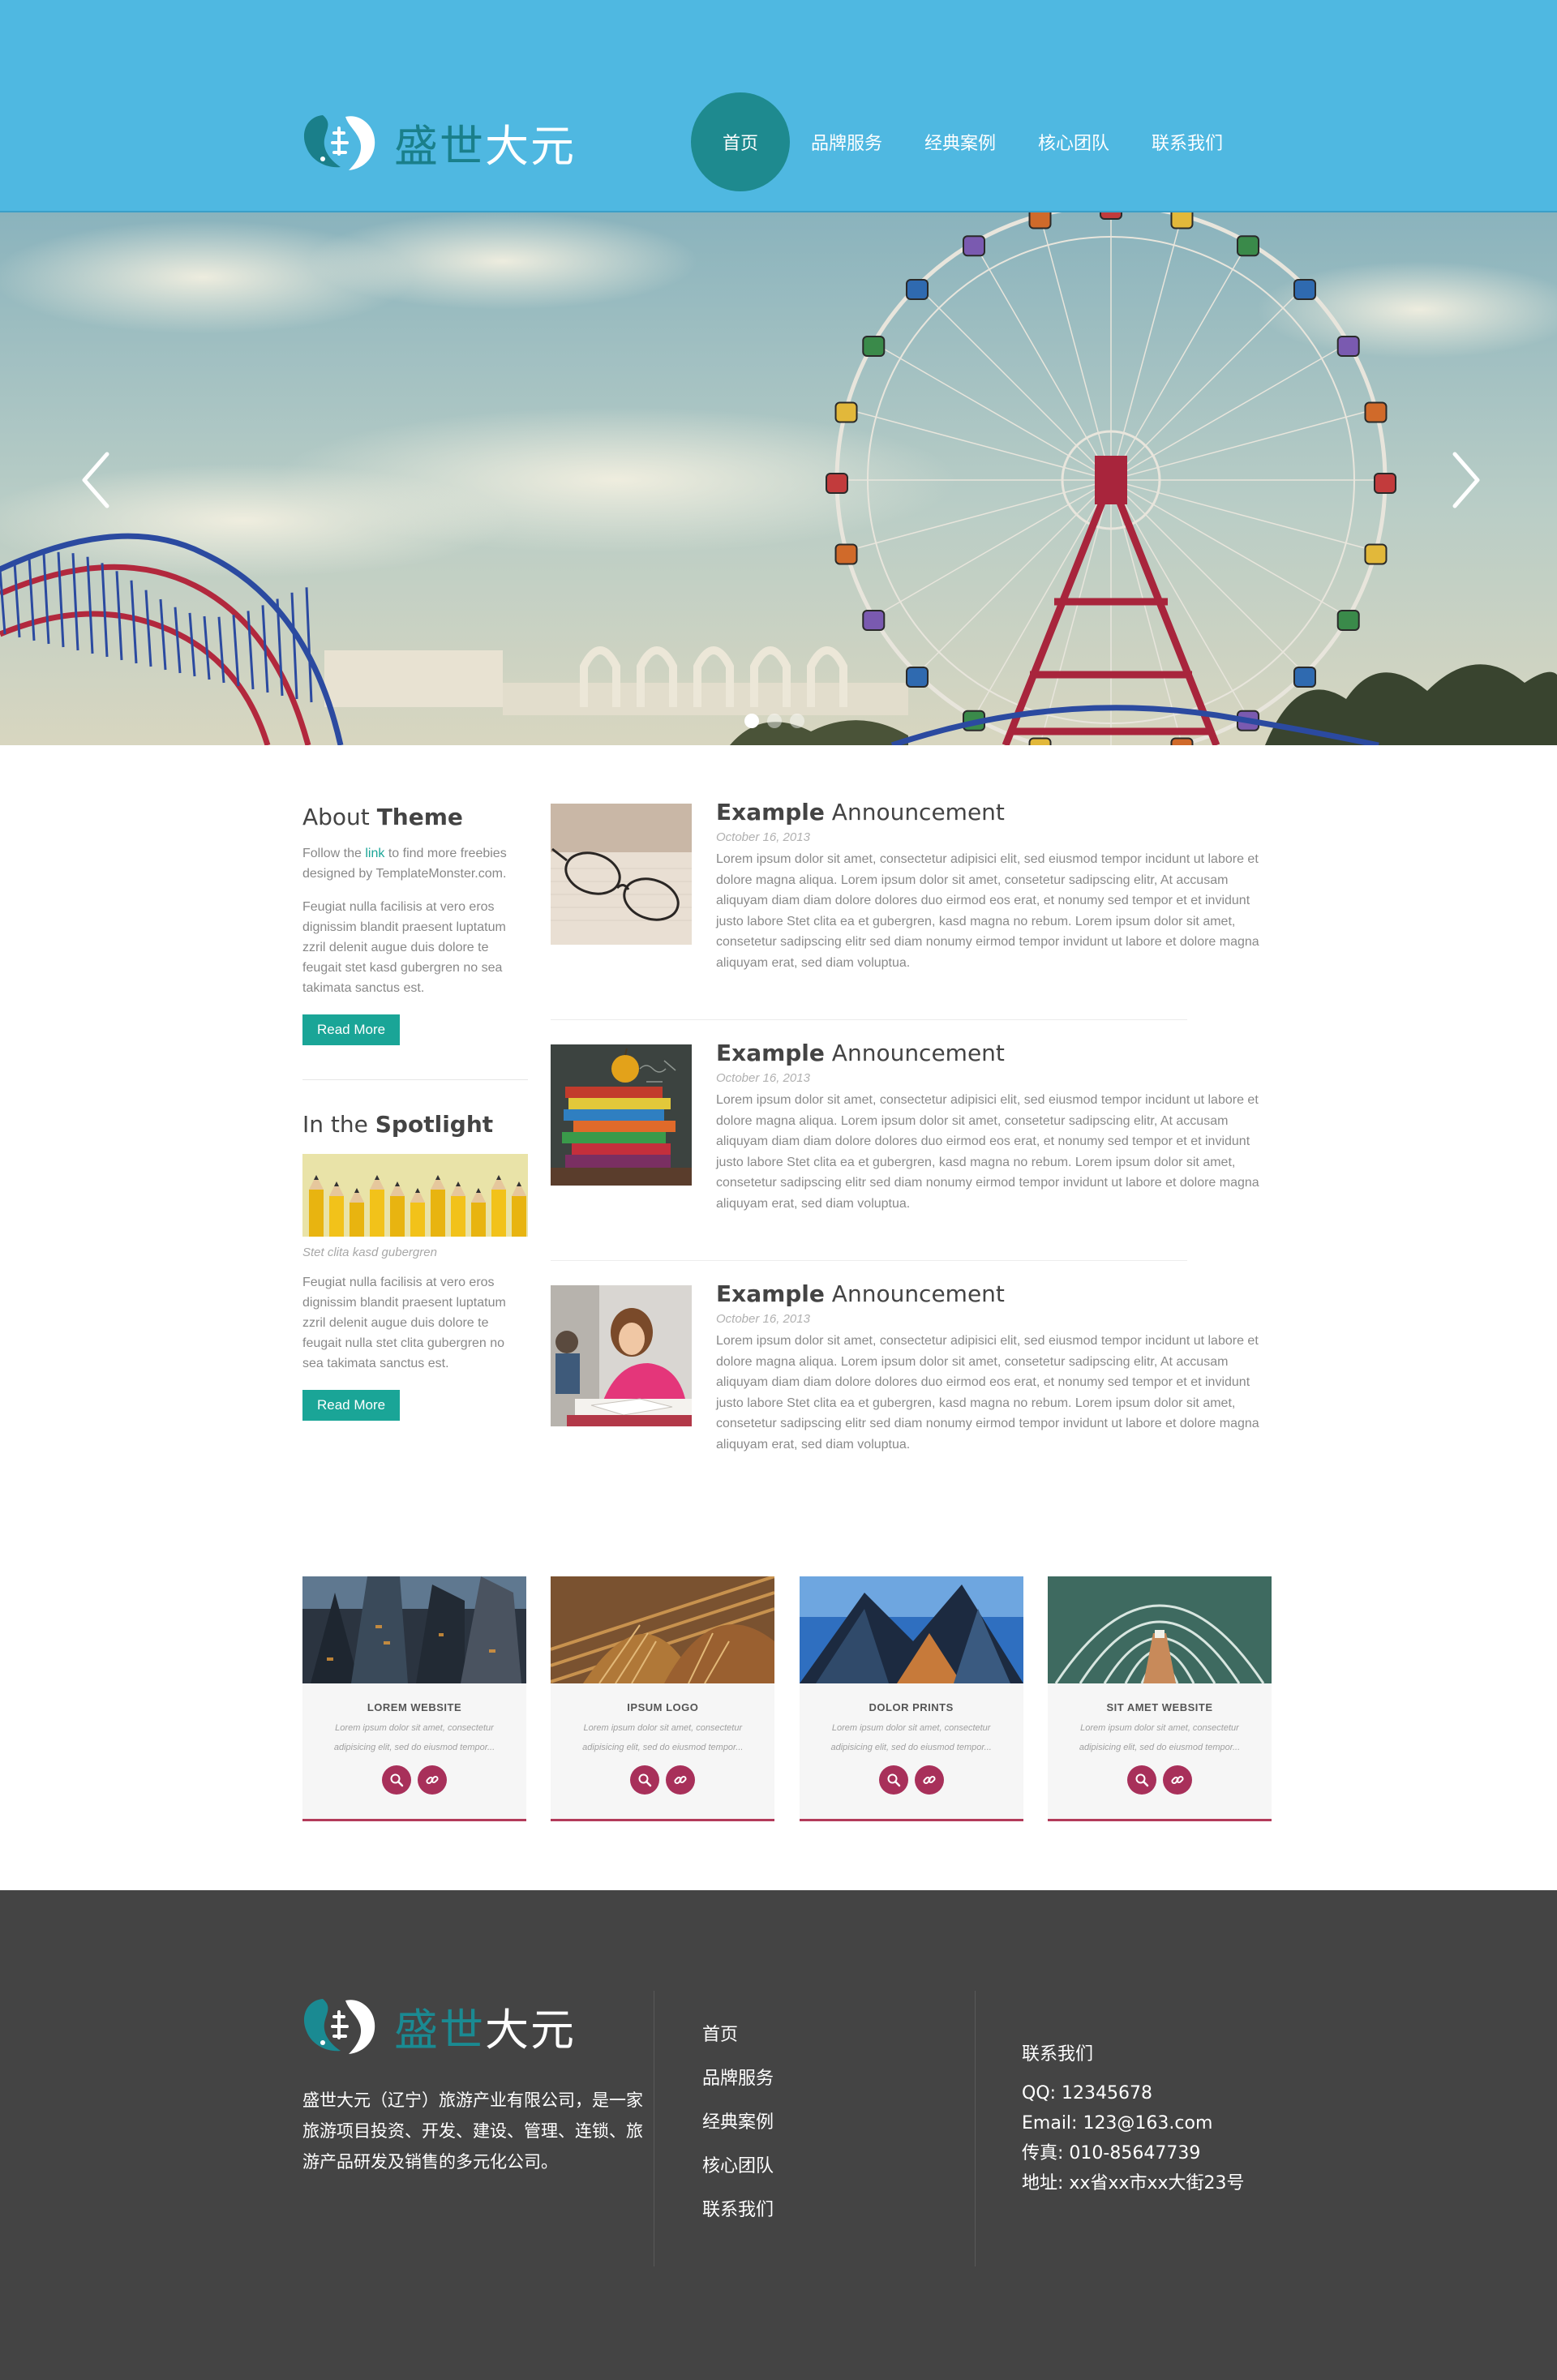 The width and height of the screenshot is (1557, 2380). Describe the element at coordinates (339, 817) in the screenshot. I see `about-title-plain: About` at that location.